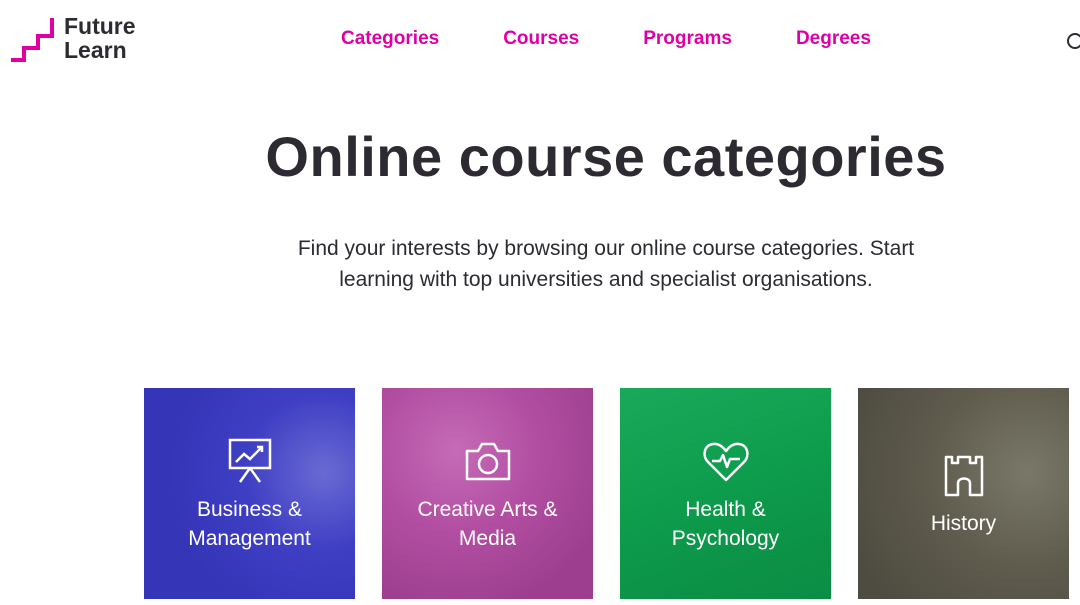 This screenshot has height=605, width=1080. I want to click on category-label: Business & Management, so click(249, 523).